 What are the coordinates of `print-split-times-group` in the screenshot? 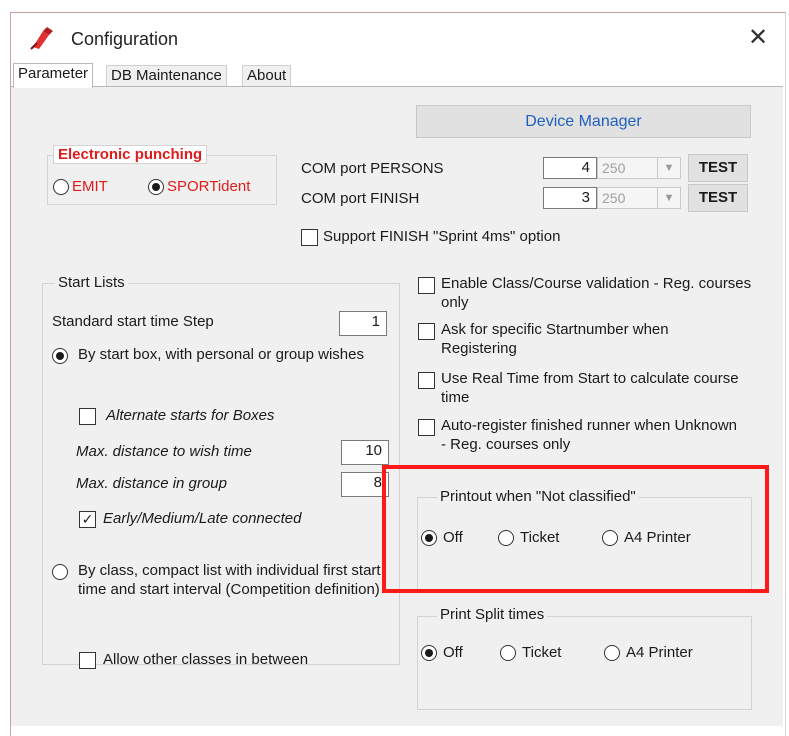 It's located at (584, 663).